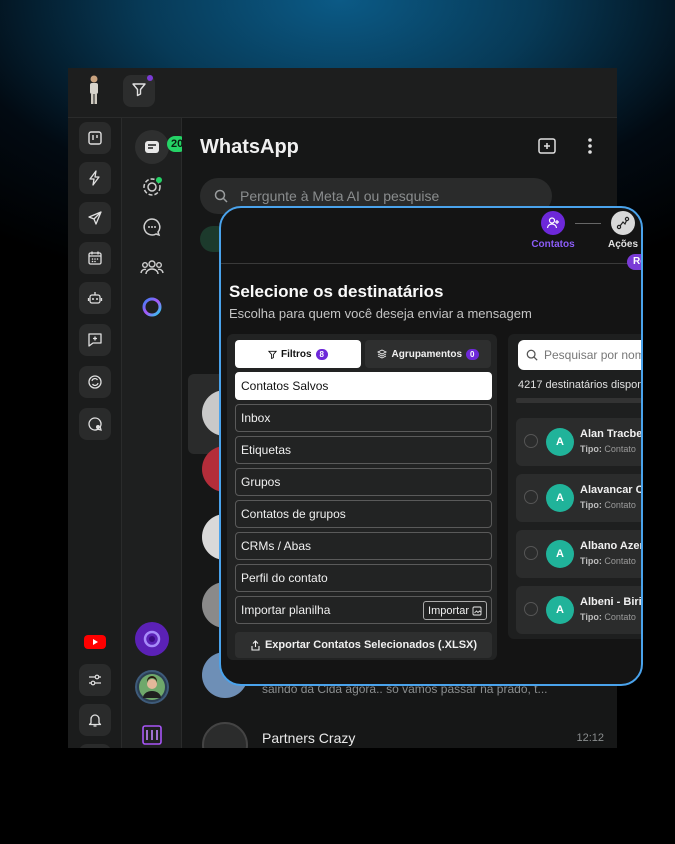  I want to click on crm-logo-button, so click(152, 733).